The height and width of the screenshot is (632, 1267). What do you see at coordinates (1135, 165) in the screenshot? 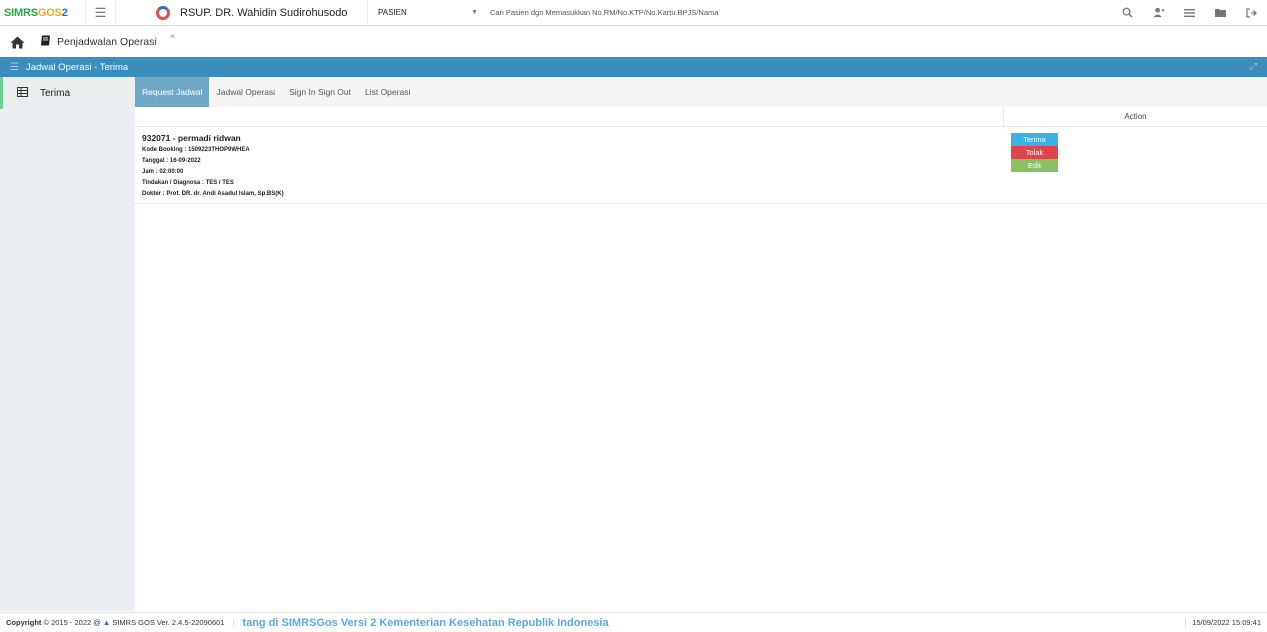
I see `row-actions: Terima Tolak Edit` at bounding box center [1135, 165].